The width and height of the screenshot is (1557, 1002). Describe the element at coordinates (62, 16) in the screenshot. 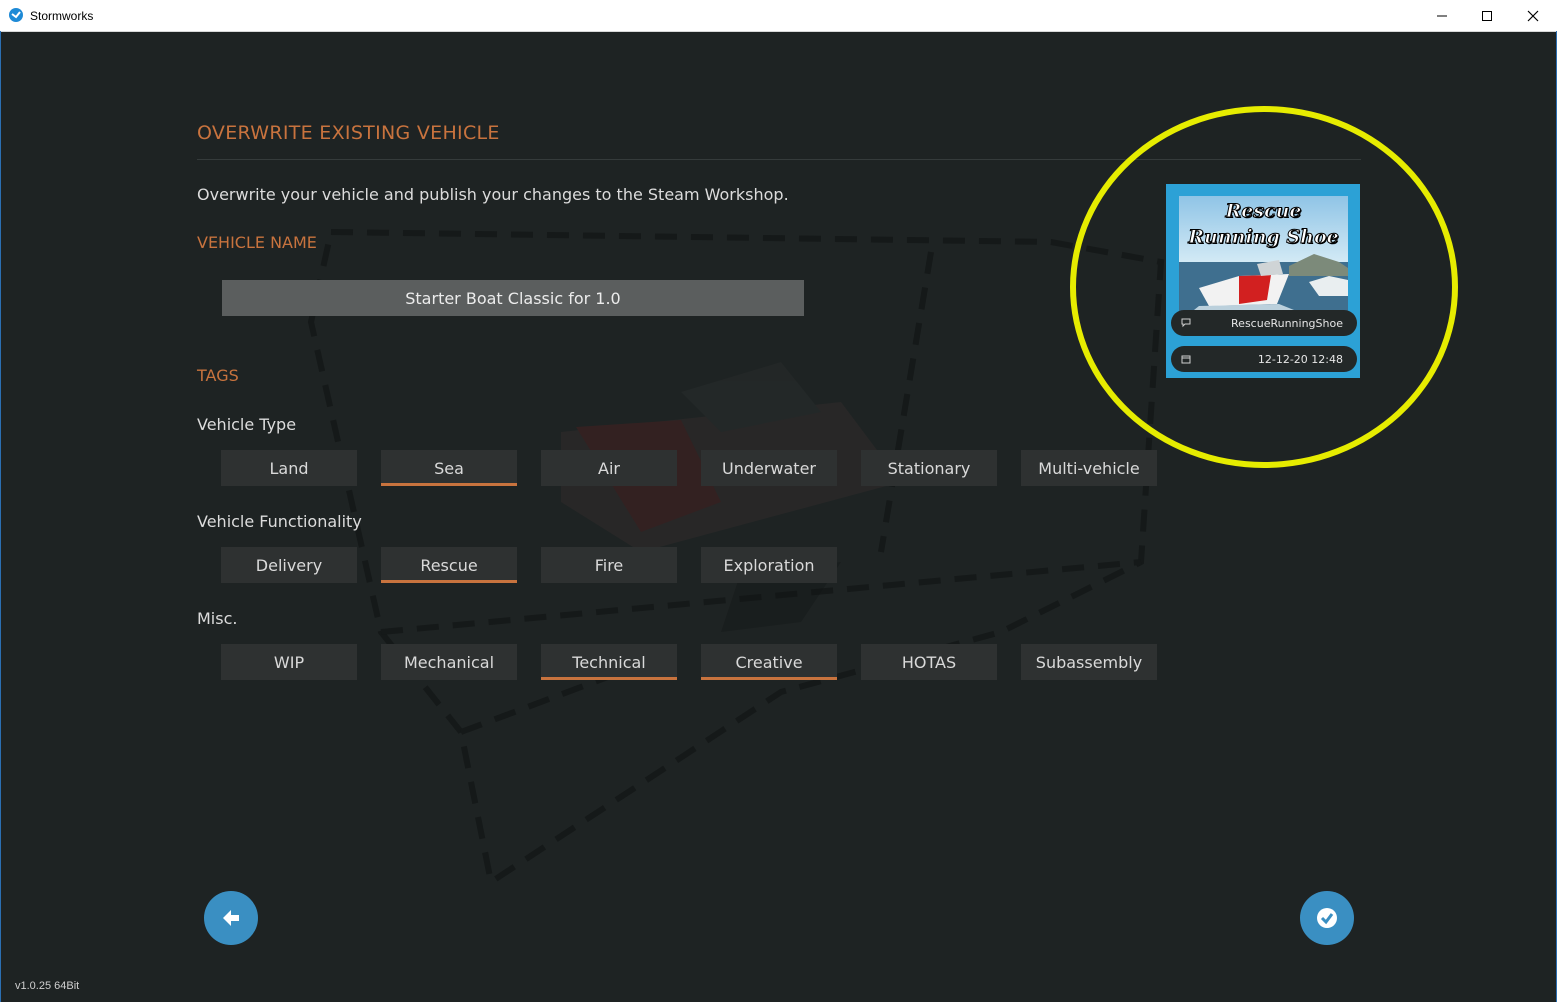

I see `window-title: Stormworks` at that location.